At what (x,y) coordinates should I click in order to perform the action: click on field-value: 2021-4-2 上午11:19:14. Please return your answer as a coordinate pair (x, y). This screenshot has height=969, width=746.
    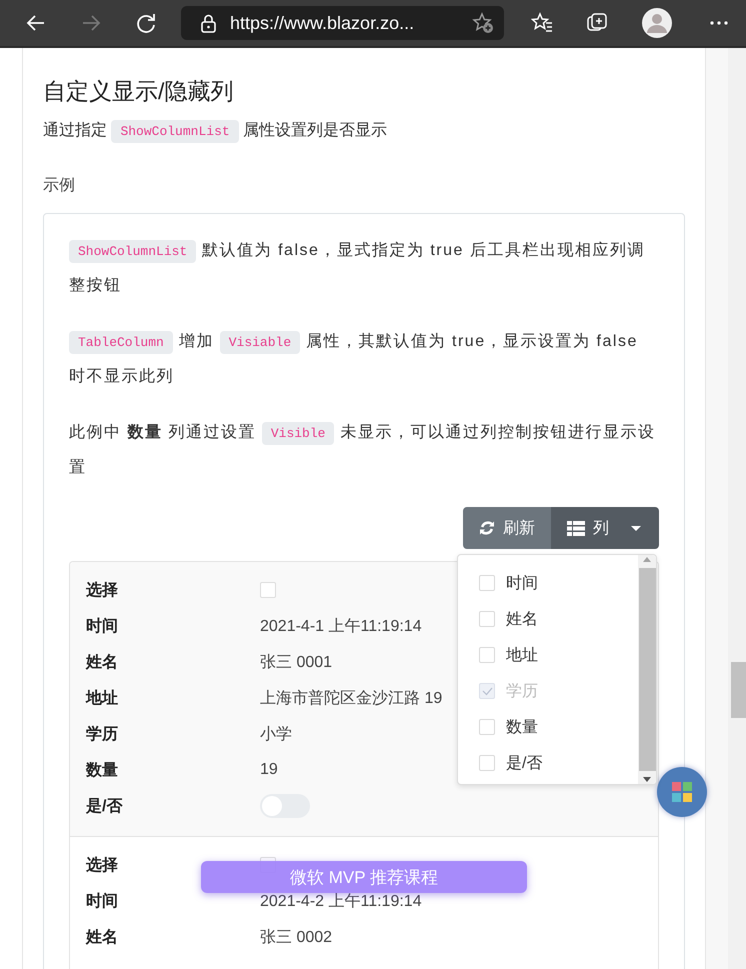
    Looking at the image, I should click on (341, 902).